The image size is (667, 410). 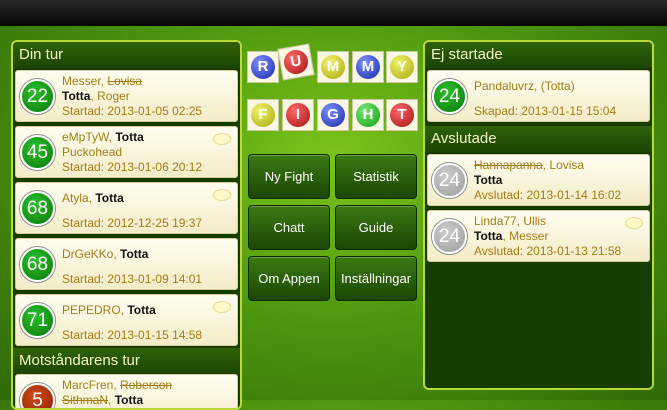 I want to click on finished-title: Avslutade, so click(x=538, y=139).